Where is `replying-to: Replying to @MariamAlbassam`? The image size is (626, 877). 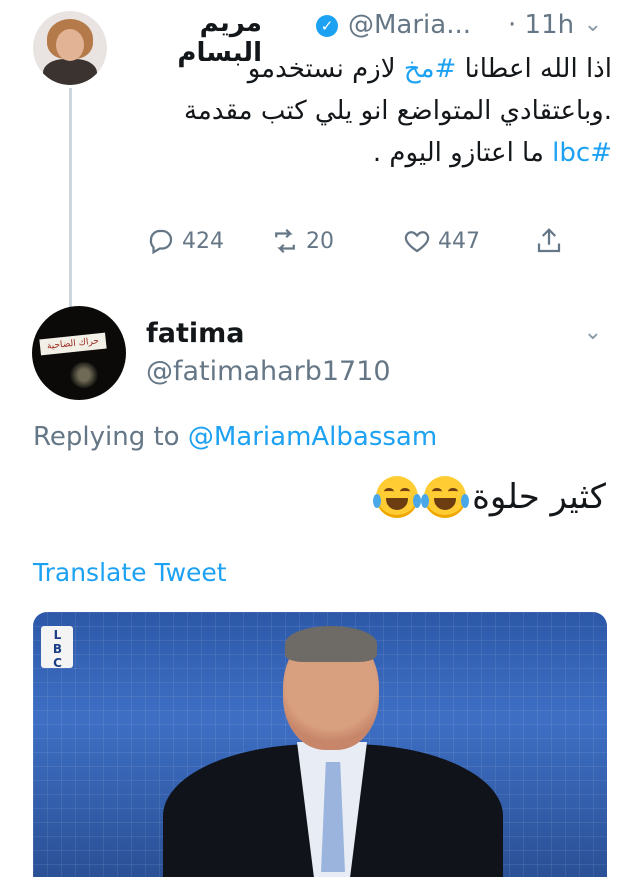 replying-to: Replying to @MariamAlbassam is located at coordinates (235, 437).